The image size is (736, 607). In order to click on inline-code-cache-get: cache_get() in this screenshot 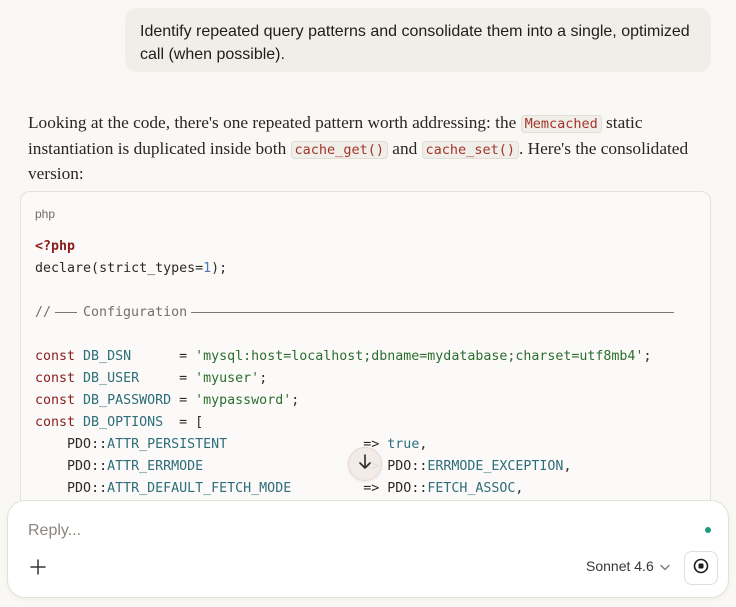, I will do `click(339, 149)`.